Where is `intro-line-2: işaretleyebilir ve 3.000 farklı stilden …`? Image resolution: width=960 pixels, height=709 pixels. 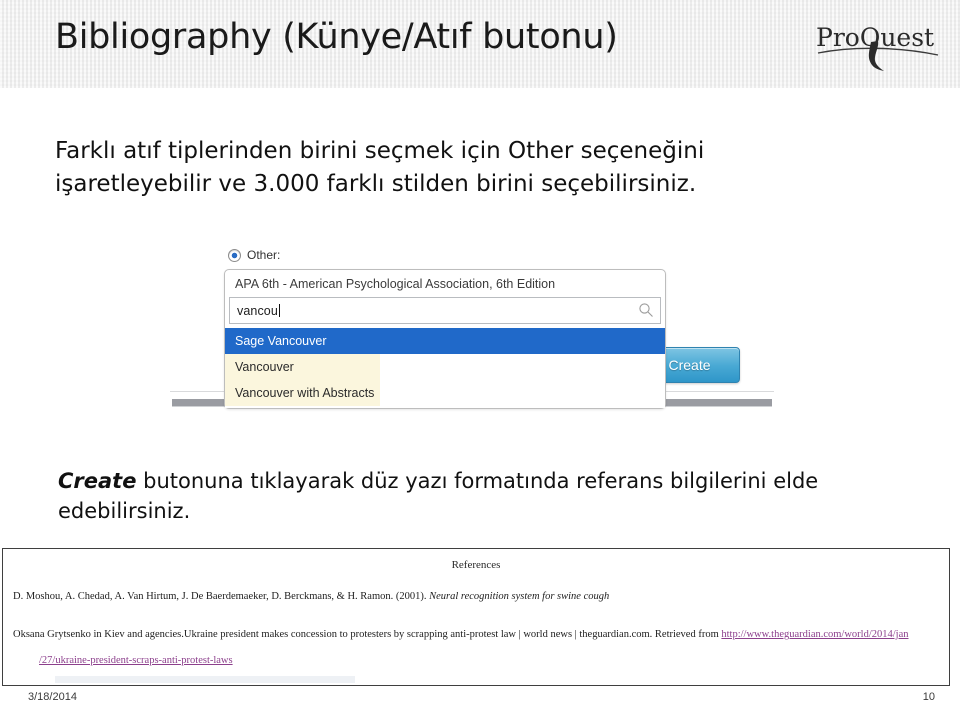 intro-line-2: işaretleyebilir ve 3.000 farklı stilden … is located at coordinates (376, 184).